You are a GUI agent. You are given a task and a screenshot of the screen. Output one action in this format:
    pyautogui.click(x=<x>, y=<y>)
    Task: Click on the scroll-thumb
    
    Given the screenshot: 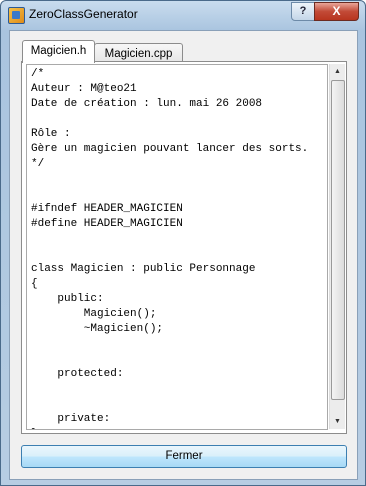 What is the action you would take?
    pyautogui.click(x=338, y=240)
    